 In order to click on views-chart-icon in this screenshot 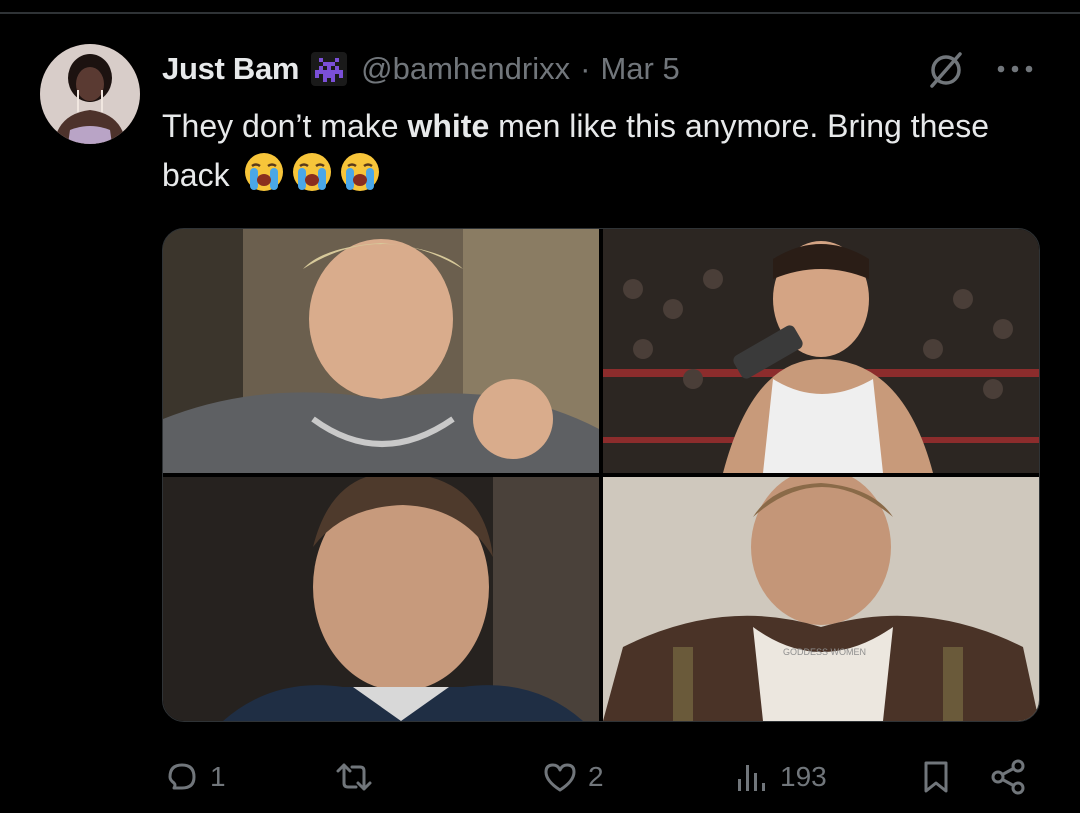, I will do `click(751, 778)`.